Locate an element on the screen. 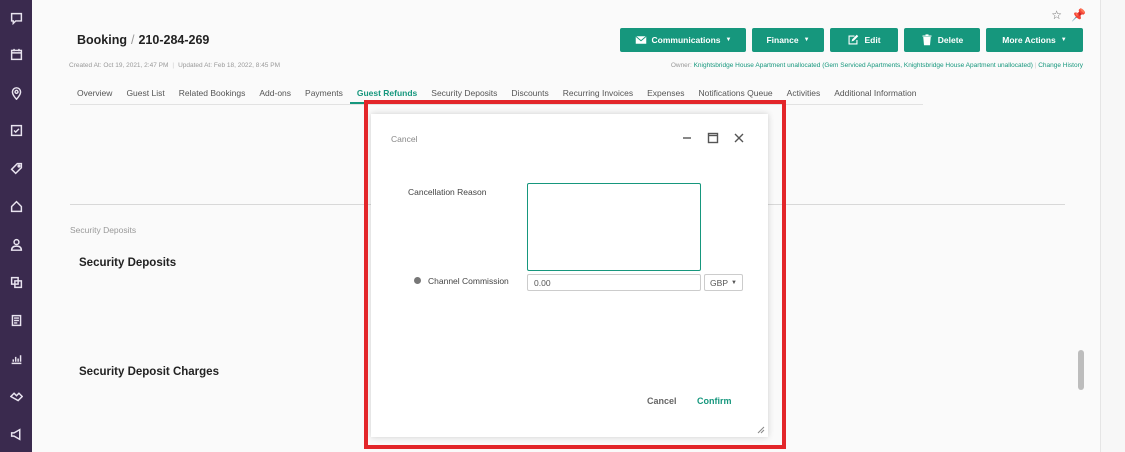 The width and height of the screenshot is (1125, 452). communications-button: Communications ▼ is located at coordinates (683, 40).